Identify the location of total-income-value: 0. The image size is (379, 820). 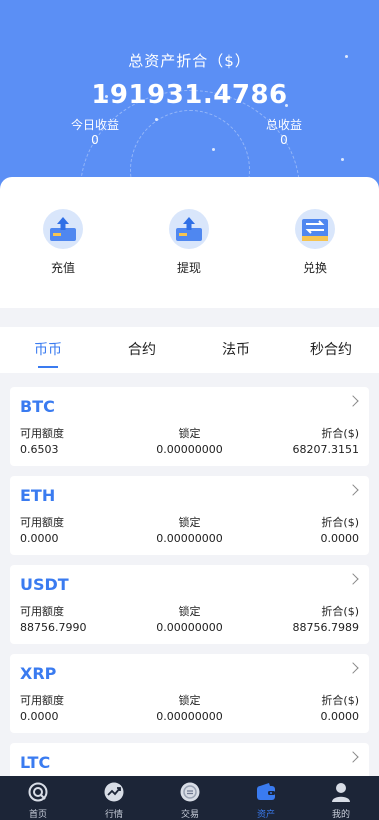
(284, 140).